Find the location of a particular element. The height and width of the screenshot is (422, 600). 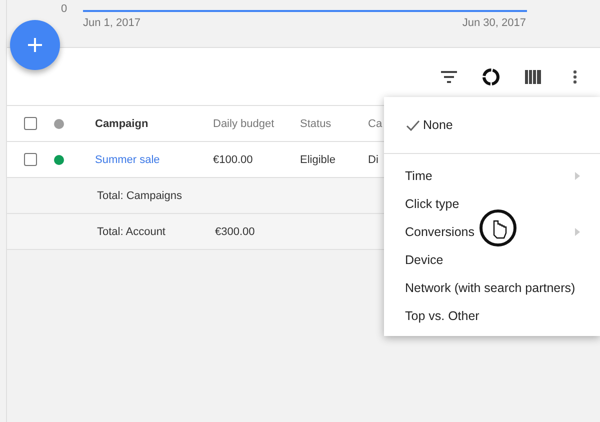

total-label: Total: Account is located at coordinates (131, 232).